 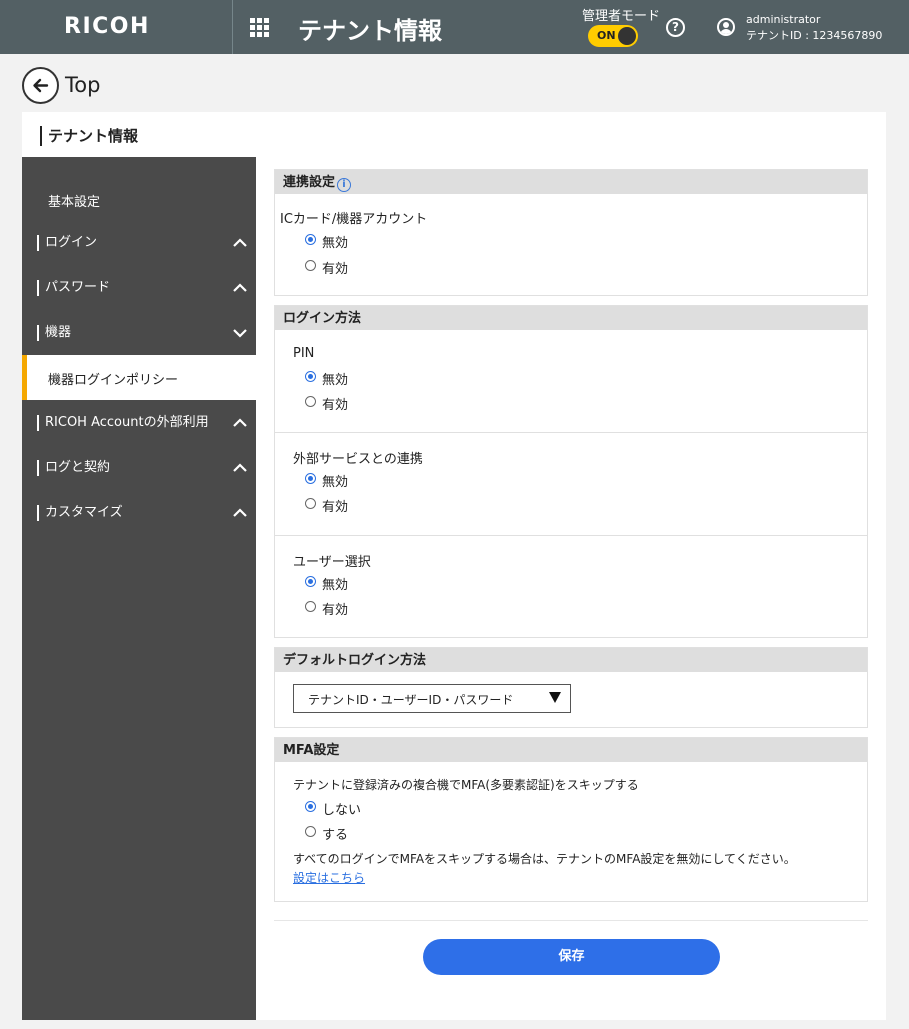 What do you see at coordinates (113, 380) in the screenshot?
I see `sidebar-item-label: 機器ログインポリシー` at bounding box center [113, 380].